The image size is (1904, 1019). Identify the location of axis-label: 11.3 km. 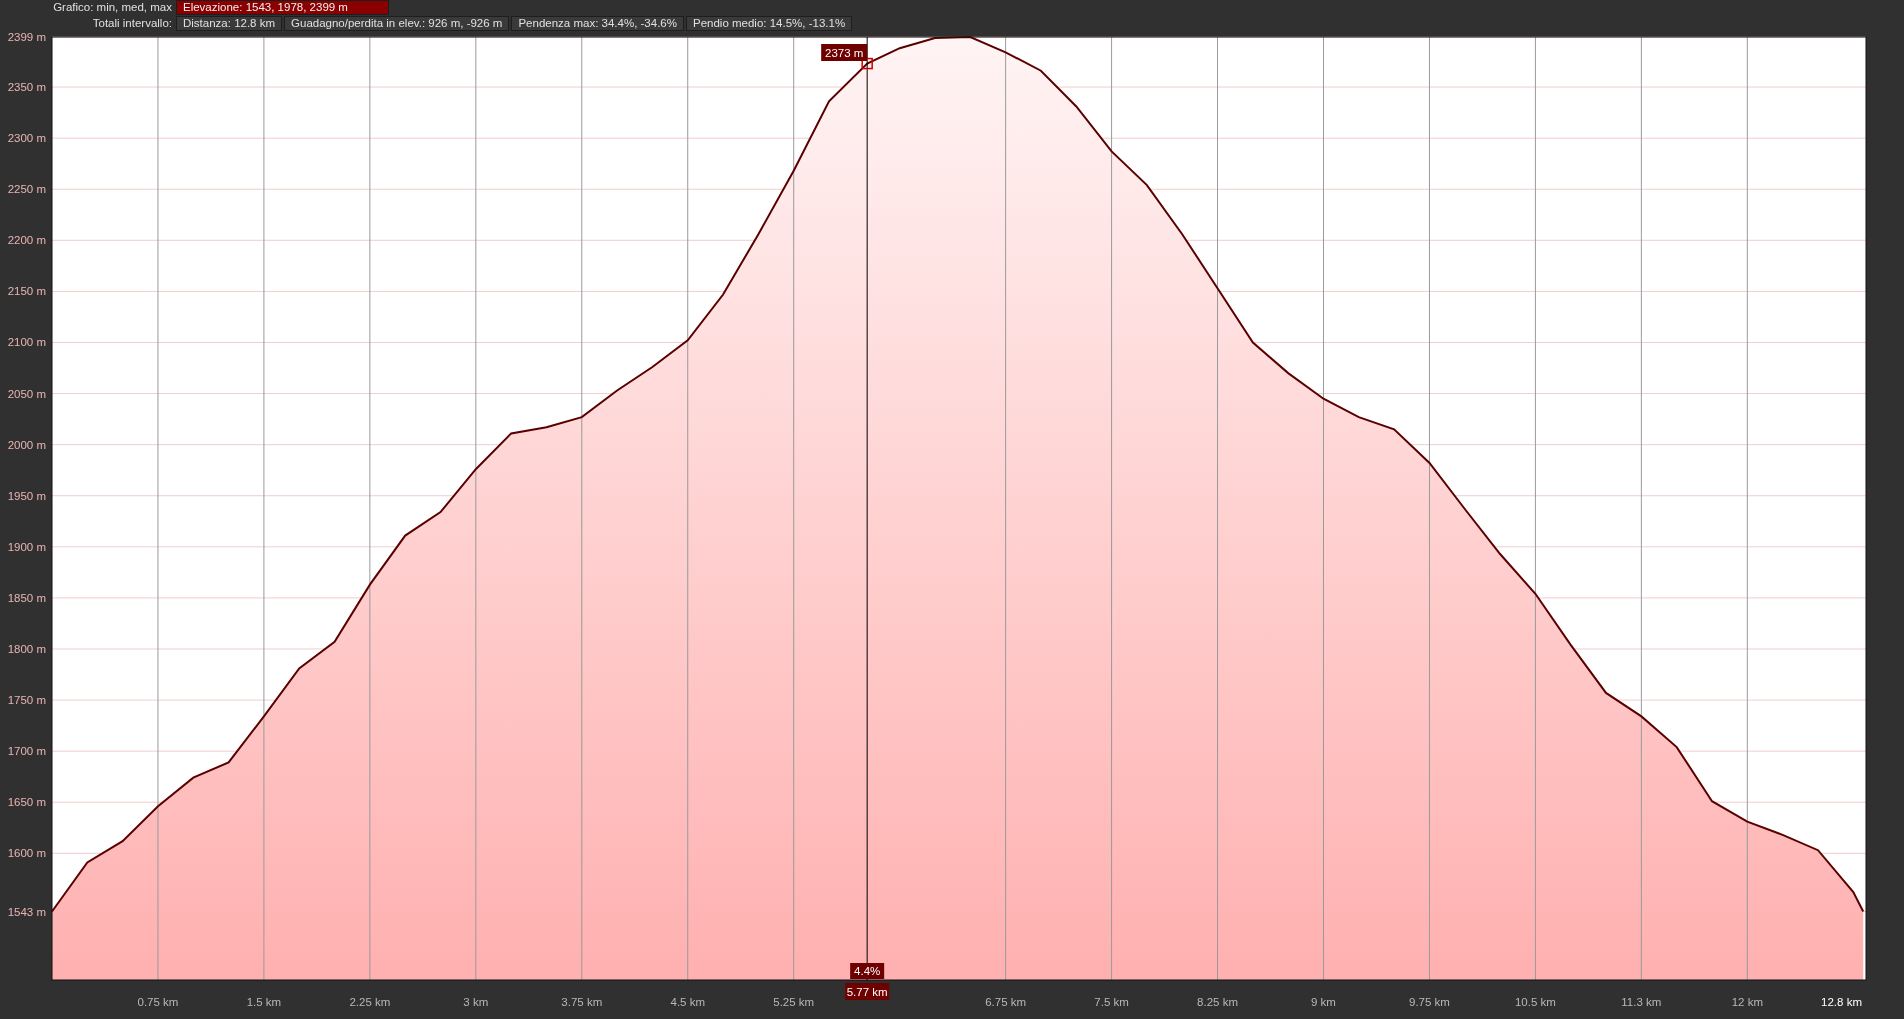
(1641, 1002).